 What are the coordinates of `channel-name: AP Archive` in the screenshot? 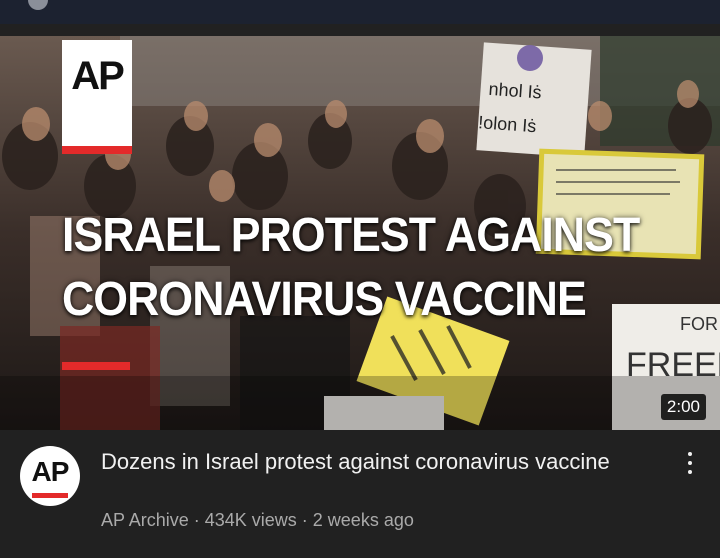 It's located at (145, 520).